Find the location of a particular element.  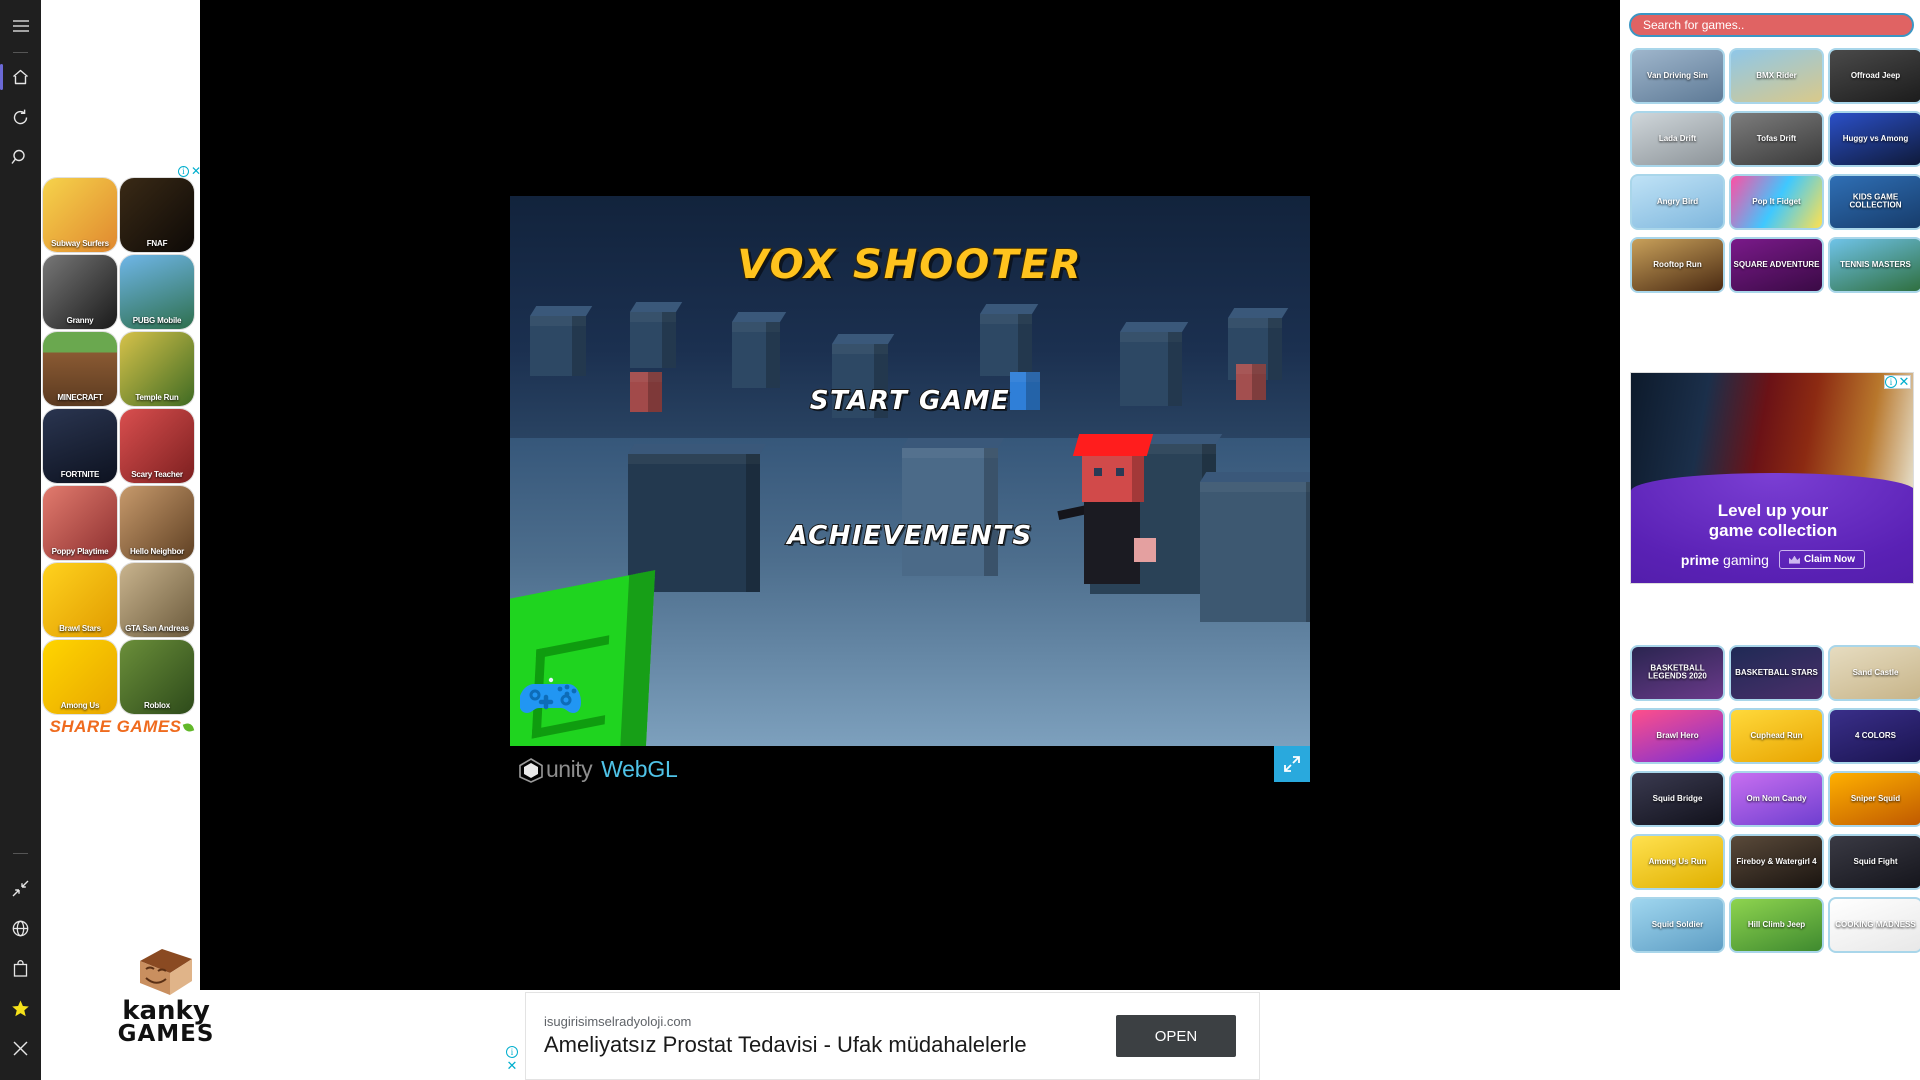

game-tile-label: Van Driving Sim is located at coordinates (1677, 75).